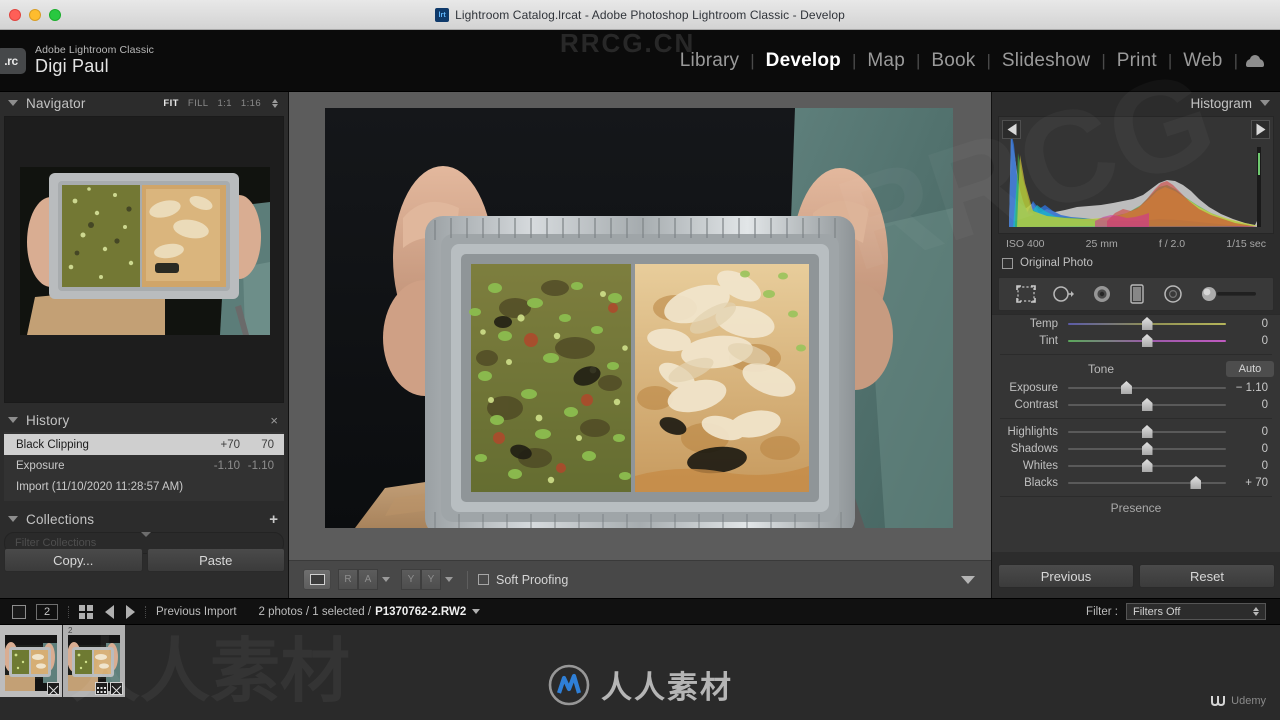  Describe the element at coordinates (968, 579) in the screenshot. I see `toolbar-hide-icon` at that location.